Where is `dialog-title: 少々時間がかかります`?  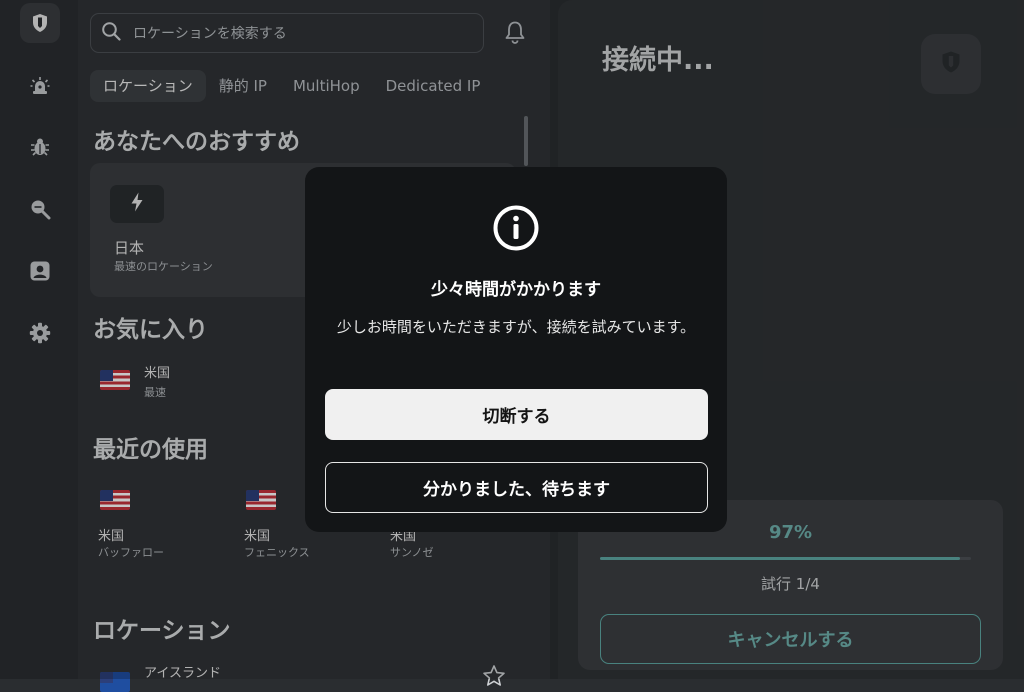
dialog-title: 少々時間がかかります is located at coordinates (516, 290).